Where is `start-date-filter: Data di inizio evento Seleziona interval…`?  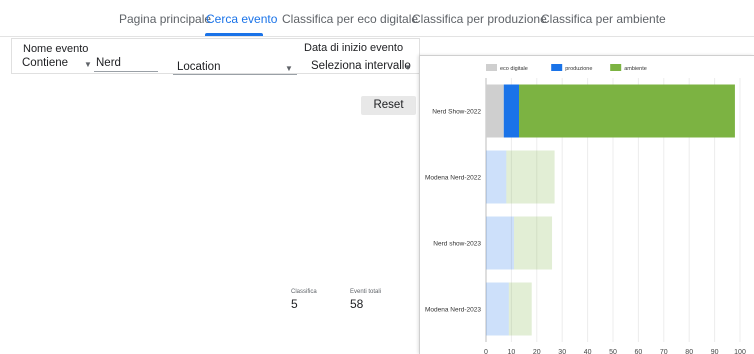 start-date-filter: Data di inizio evento Seleziona interval… is located at coordinates (360, 56).